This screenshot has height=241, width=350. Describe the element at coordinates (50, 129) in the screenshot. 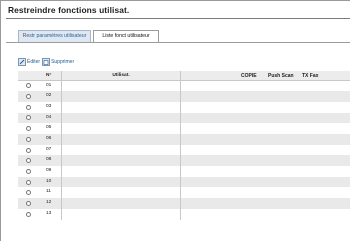

I see `row-number: 05` at that location.